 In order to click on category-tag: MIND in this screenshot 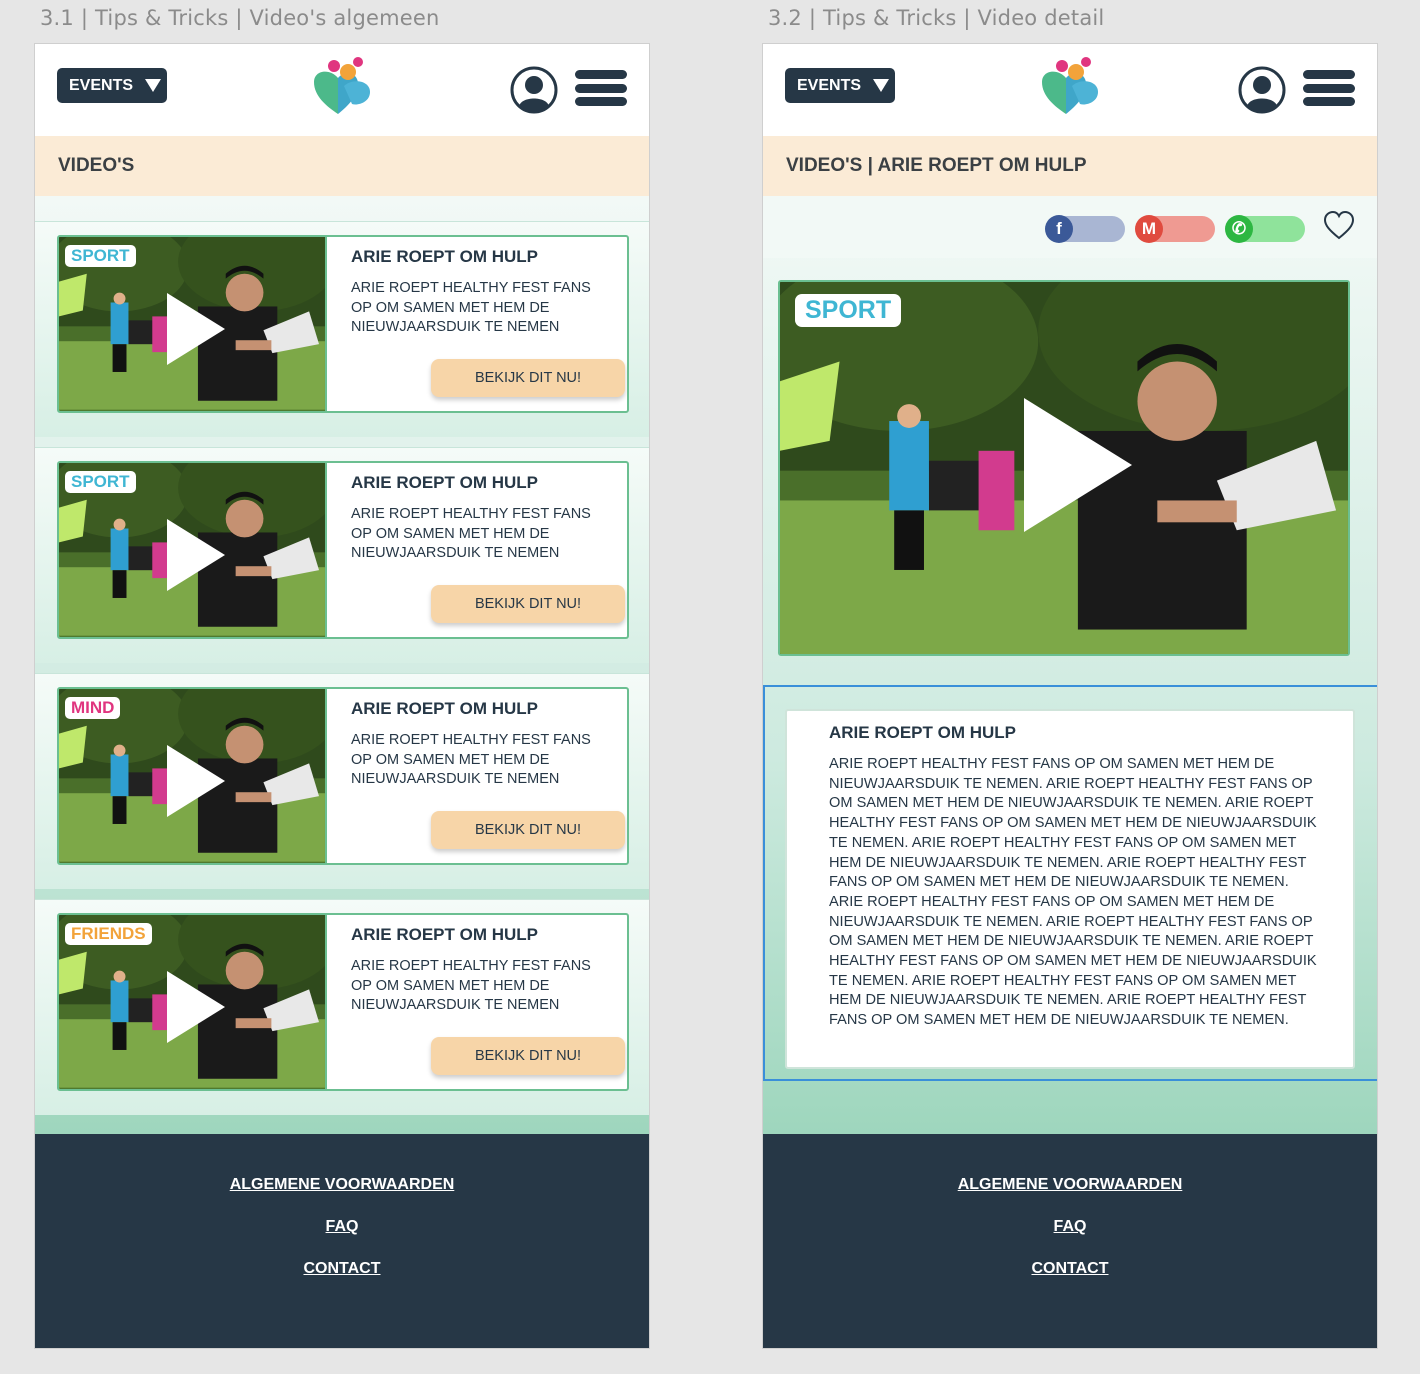, I will do `click(93, 708)`.